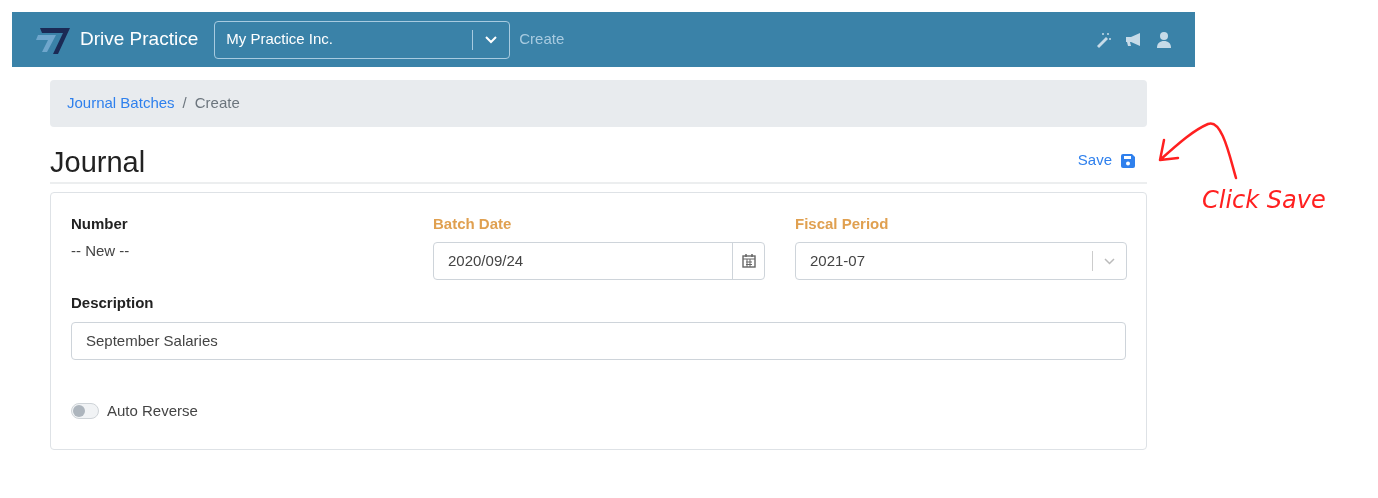 This screenshot has height=498, width=1378. Describe the element at coordinates (1134, 39) in the screenshot. I see `megaphone-icon` at that location.